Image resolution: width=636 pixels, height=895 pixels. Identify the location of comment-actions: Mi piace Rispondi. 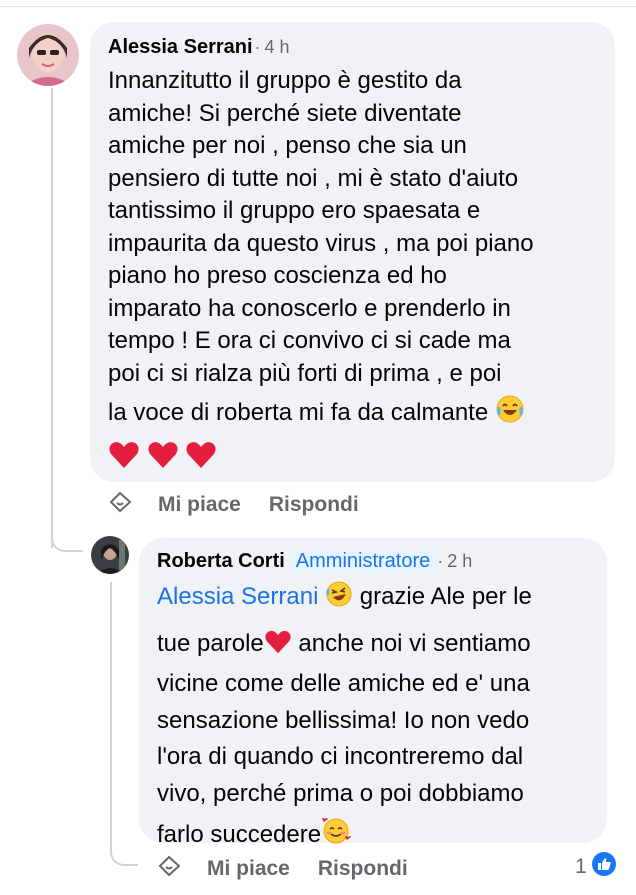
(247, 505).